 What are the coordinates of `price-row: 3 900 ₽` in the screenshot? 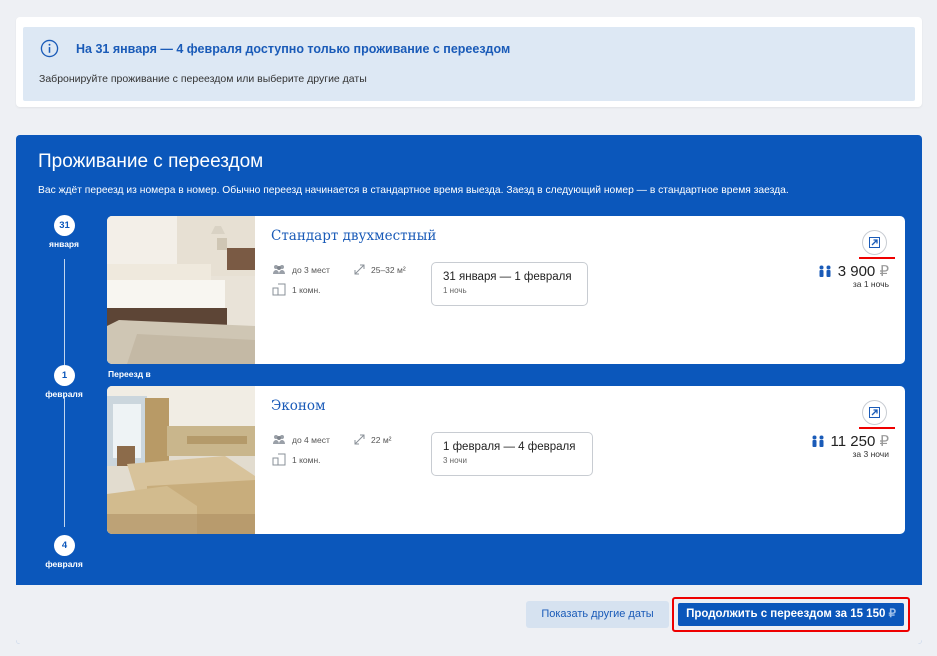 It's located at (853, 271).